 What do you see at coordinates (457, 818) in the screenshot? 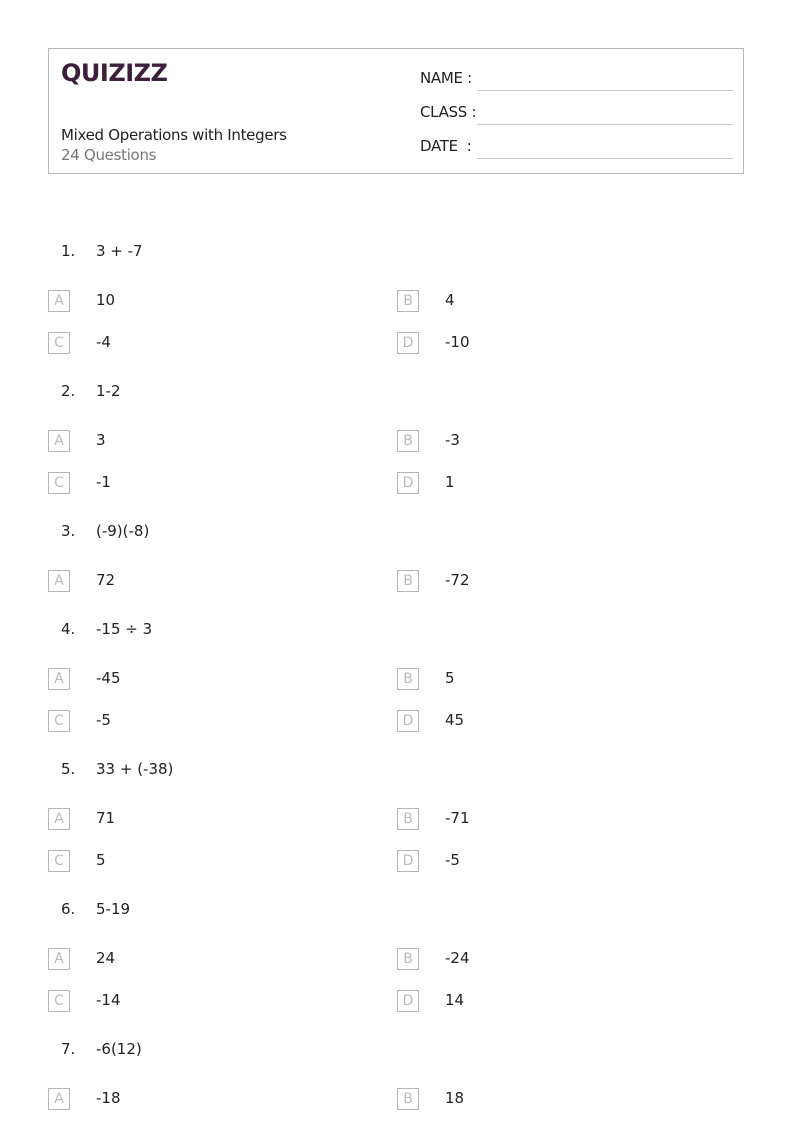
I see `option-b-text: -71` at bounding box center [457, 818].